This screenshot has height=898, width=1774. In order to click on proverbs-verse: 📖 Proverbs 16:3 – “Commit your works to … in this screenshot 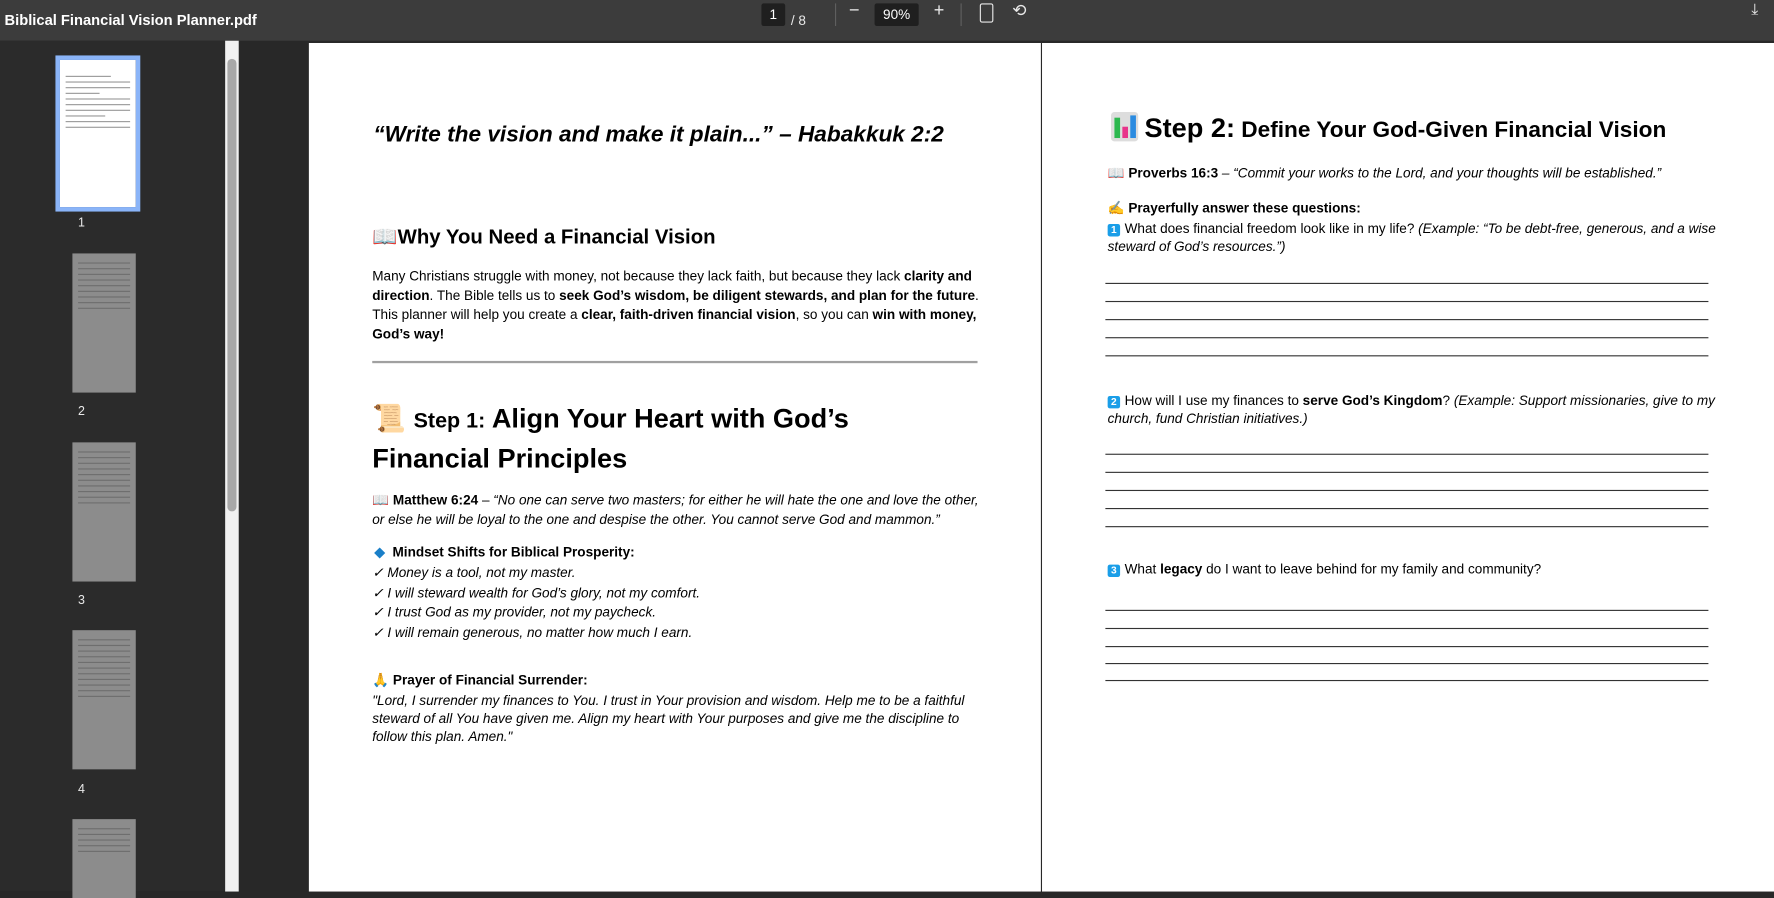, I will do `click(1384, 173)`.